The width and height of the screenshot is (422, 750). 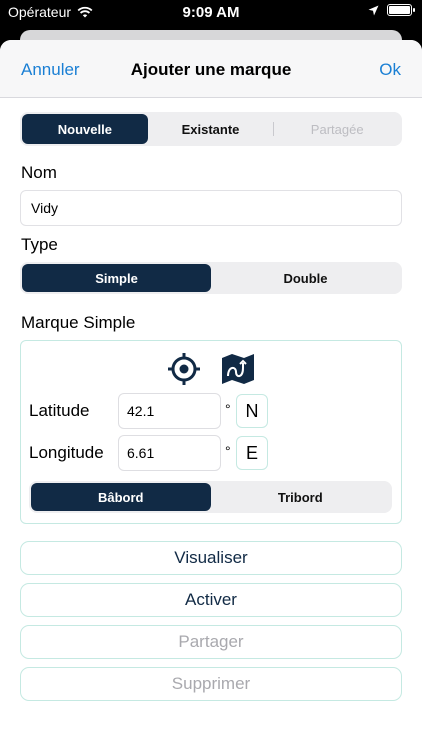 I want to click on status-right, so click(x=391, y=10).